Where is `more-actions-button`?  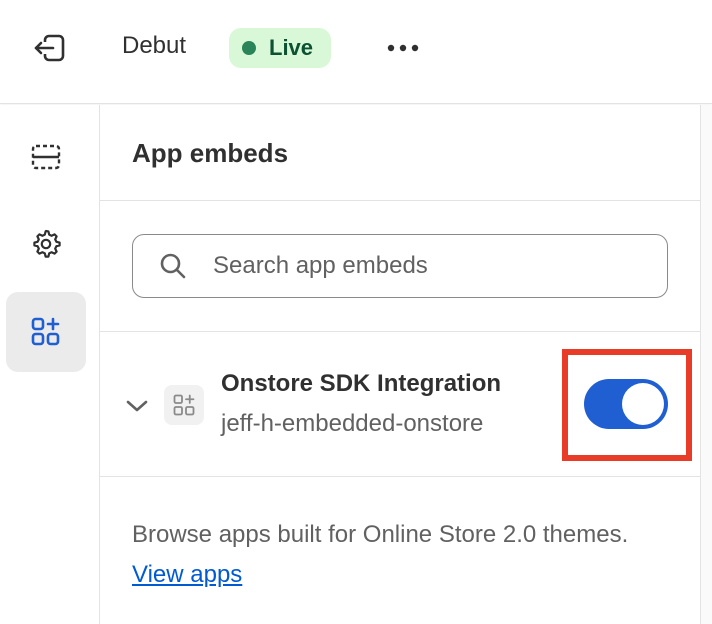
more-actions-button is located at coordinates (403, 48).